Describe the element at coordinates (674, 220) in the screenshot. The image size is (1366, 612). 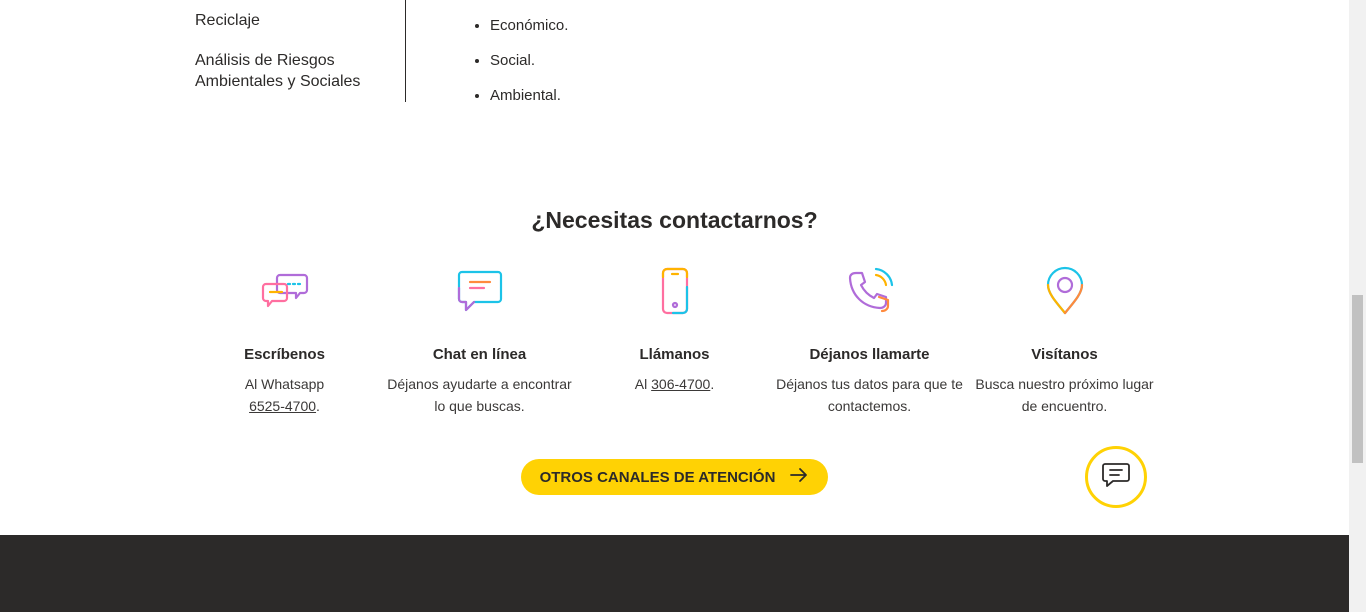
I see `contact-title: ¿Necesitas contactarnos?` at that location.